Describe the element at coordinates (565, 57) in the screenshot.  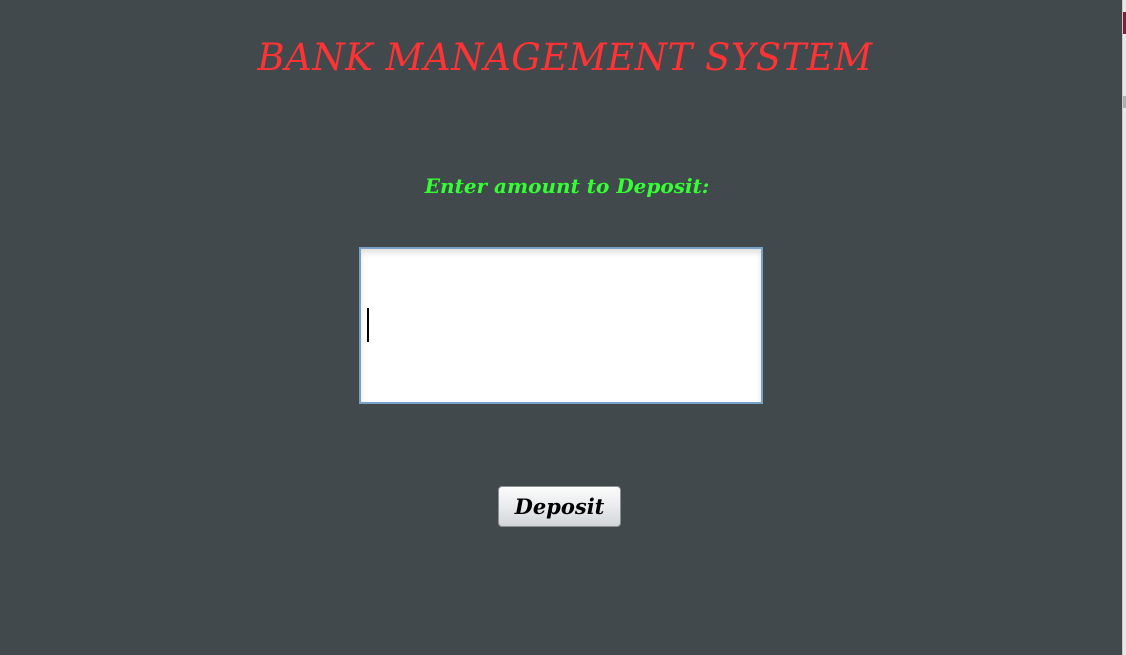
I see `app-title: BANK MANAGEMENT SYSTEM` at that location.